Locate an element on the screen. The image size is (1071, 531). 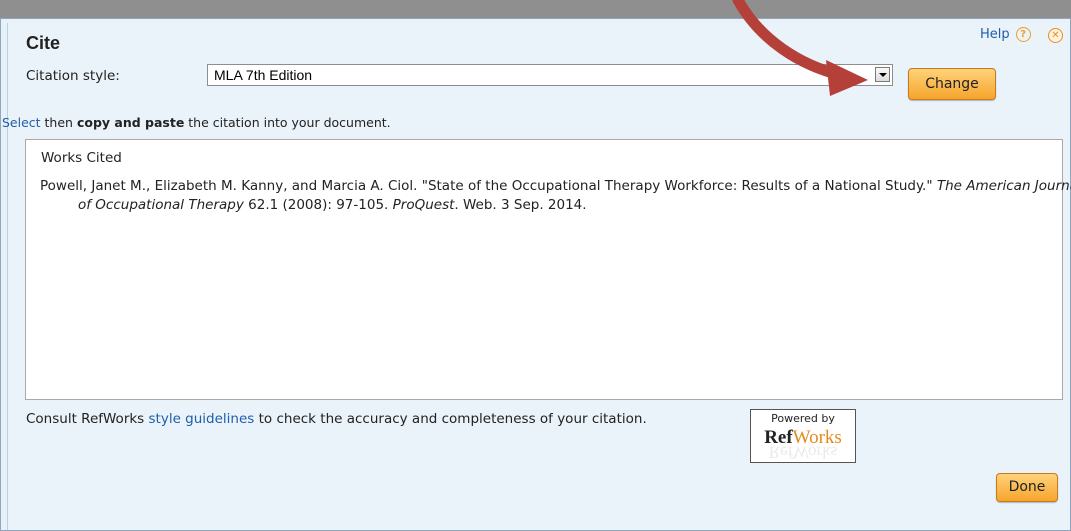
help-link: Help ? is located at coordinates (1005, 34).